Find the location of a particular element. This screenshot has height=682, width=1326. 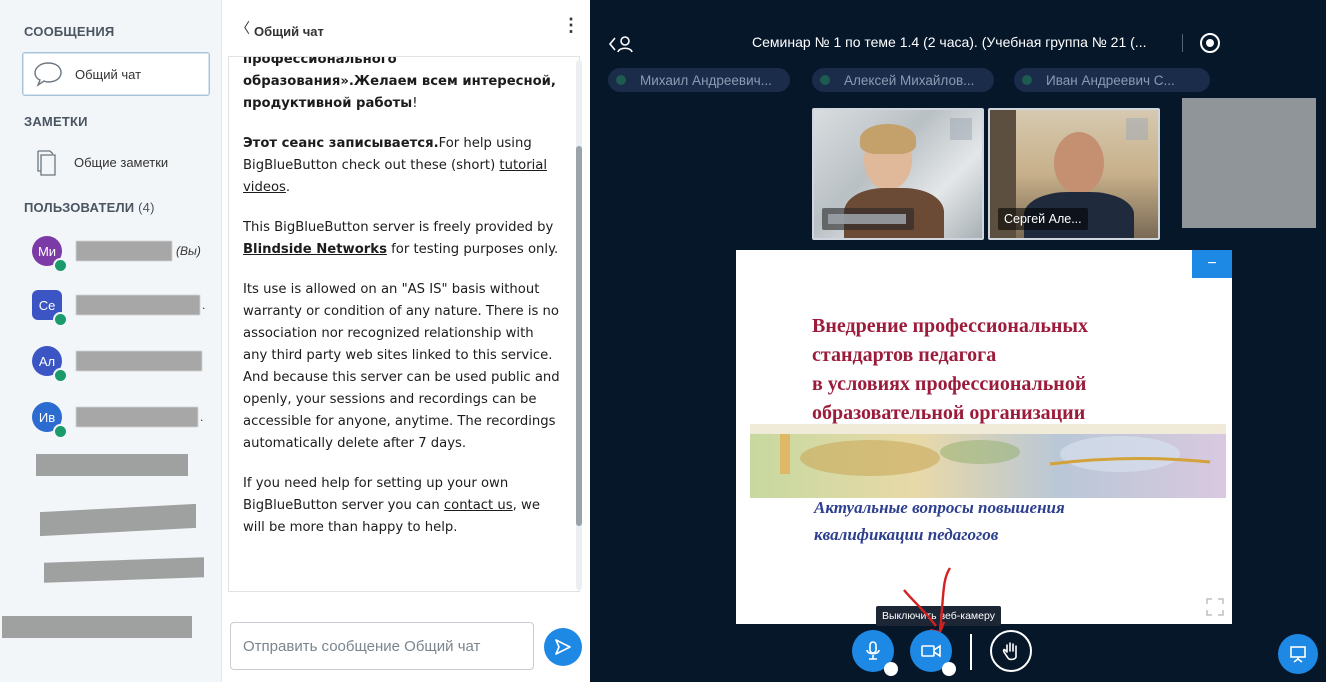

scroll-thumb is located at coordinates (579, 336).